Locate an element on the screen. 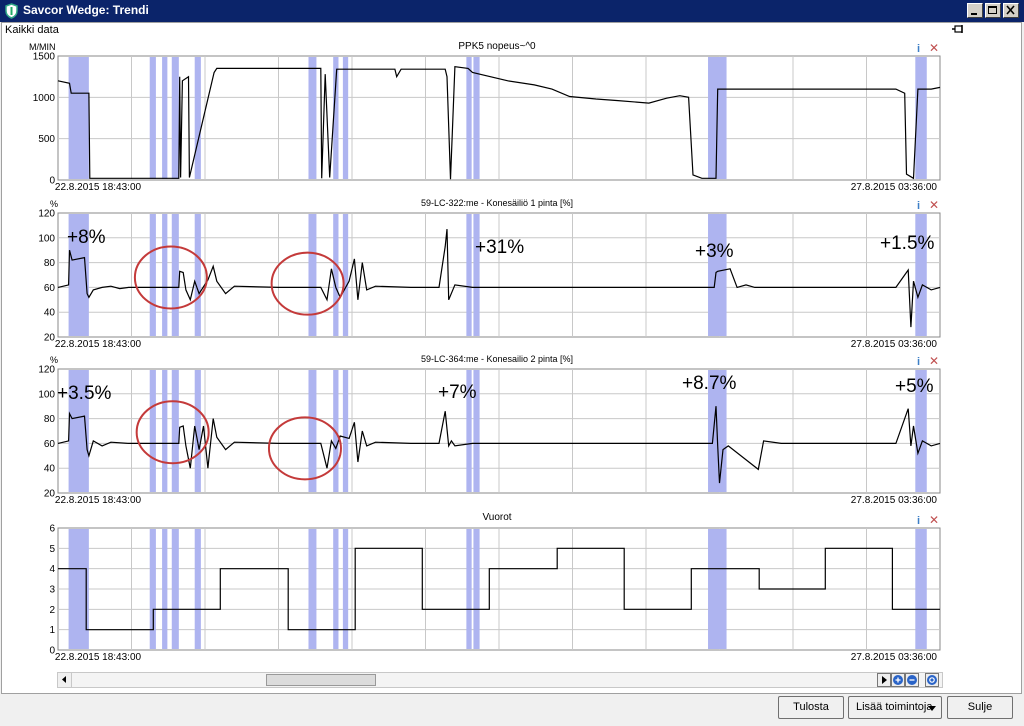 This screenshot has height=726, width=1024. zoom-reset-icon is located at coordinates (932, 680).